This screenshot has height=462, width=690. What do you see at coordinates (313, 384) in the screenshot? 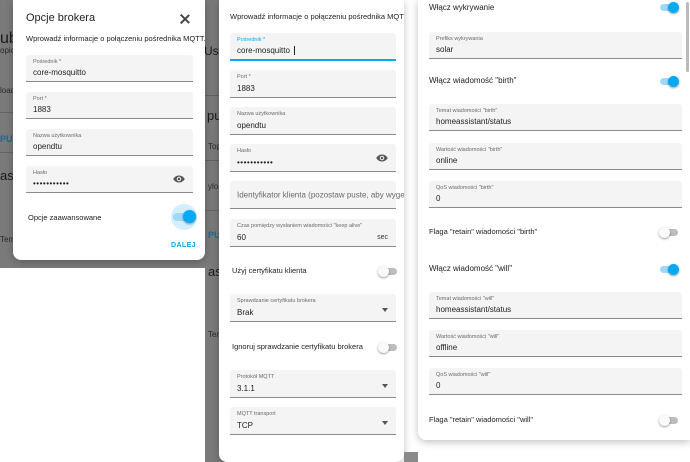
I see `mqtt-protocol-select: Protokół MQTT 3.1.1` at bounding box center [313, 384].